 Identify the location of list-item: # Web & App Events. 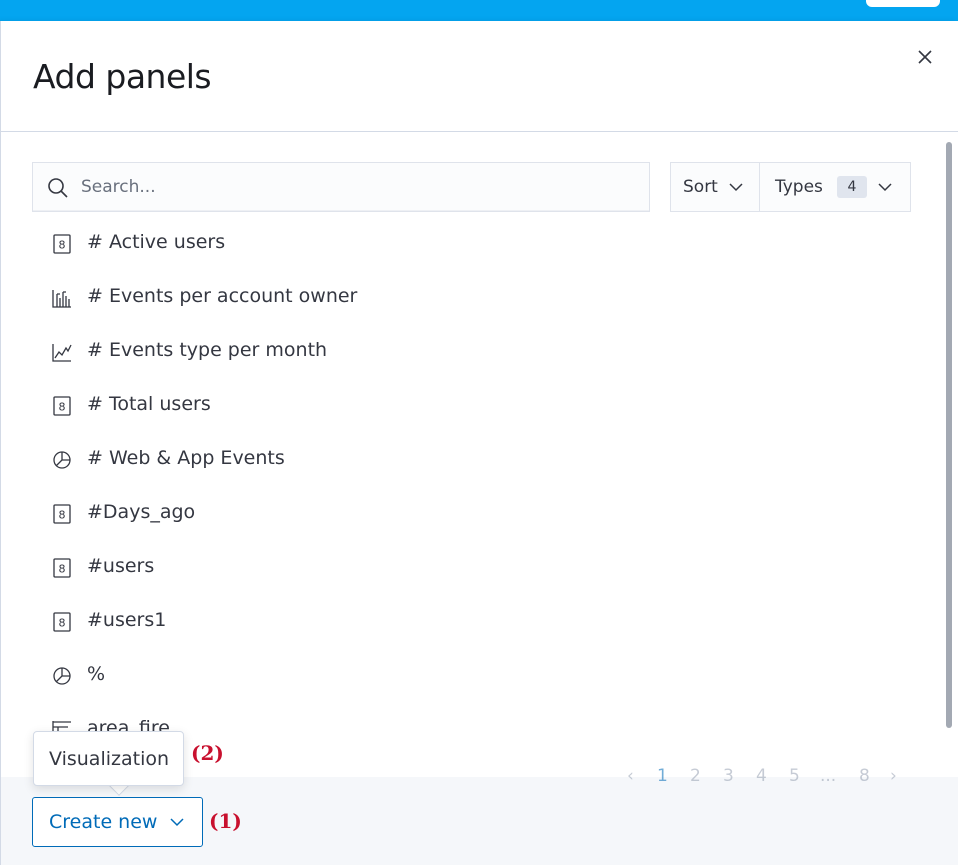
(467, 460).